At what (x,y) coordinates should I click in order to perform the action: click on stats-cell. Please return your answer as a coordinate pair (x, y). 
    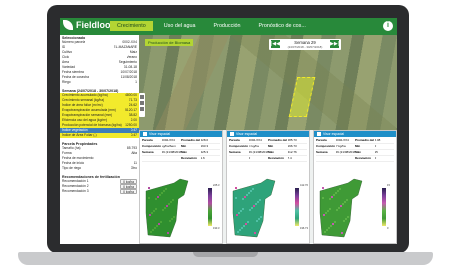
    Looking at the image, I should click on (172, 158).